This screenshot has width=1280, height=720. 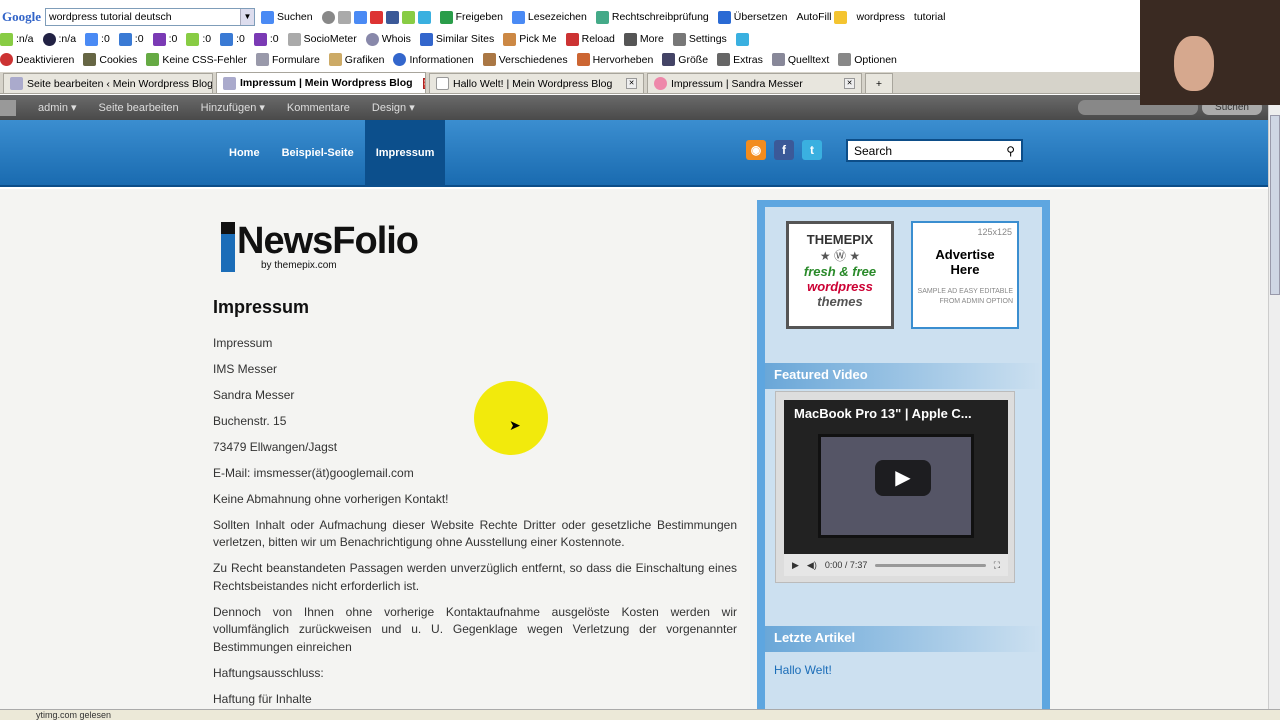 I want to click on toolbar-autofill: AutoFill, so click(x=822, y=17).